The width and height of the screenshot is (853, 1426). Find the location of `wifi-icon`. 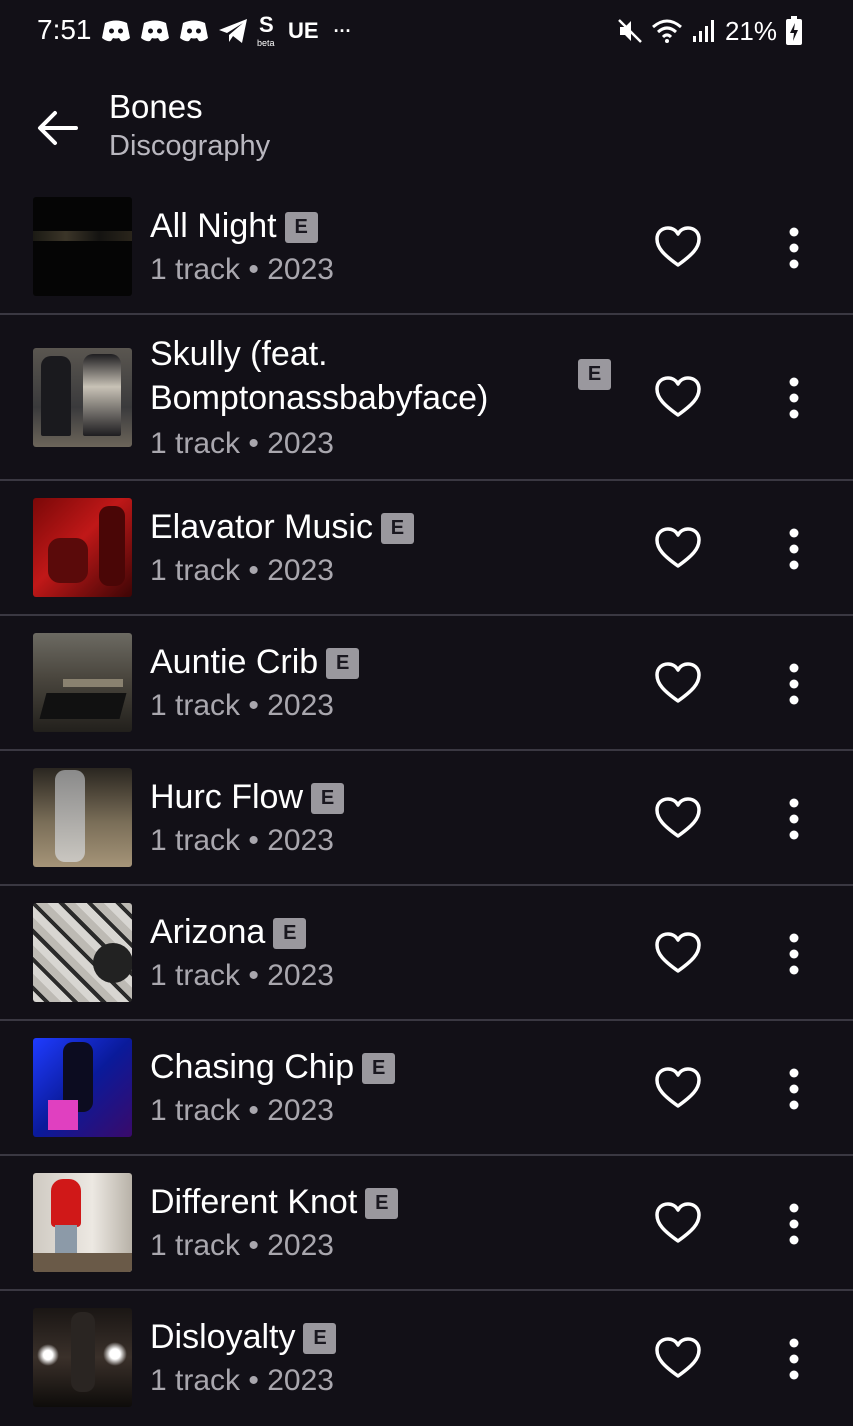

wifi-icon is located at coordinates (666, 31).